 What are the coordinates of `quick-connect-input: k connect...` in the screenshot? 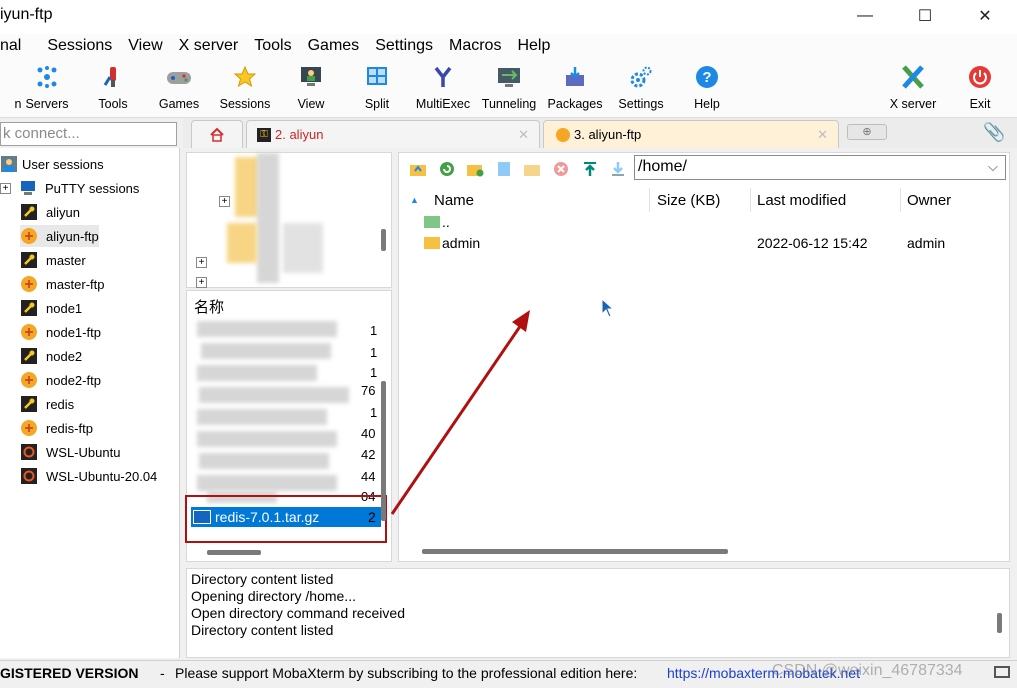 It's located at (88, 134).